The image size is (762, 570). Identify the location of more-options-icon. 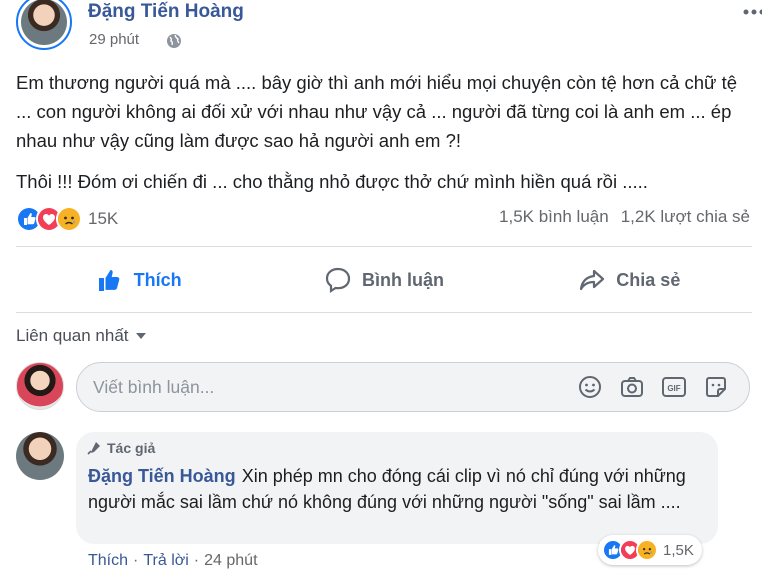
(751, 12).